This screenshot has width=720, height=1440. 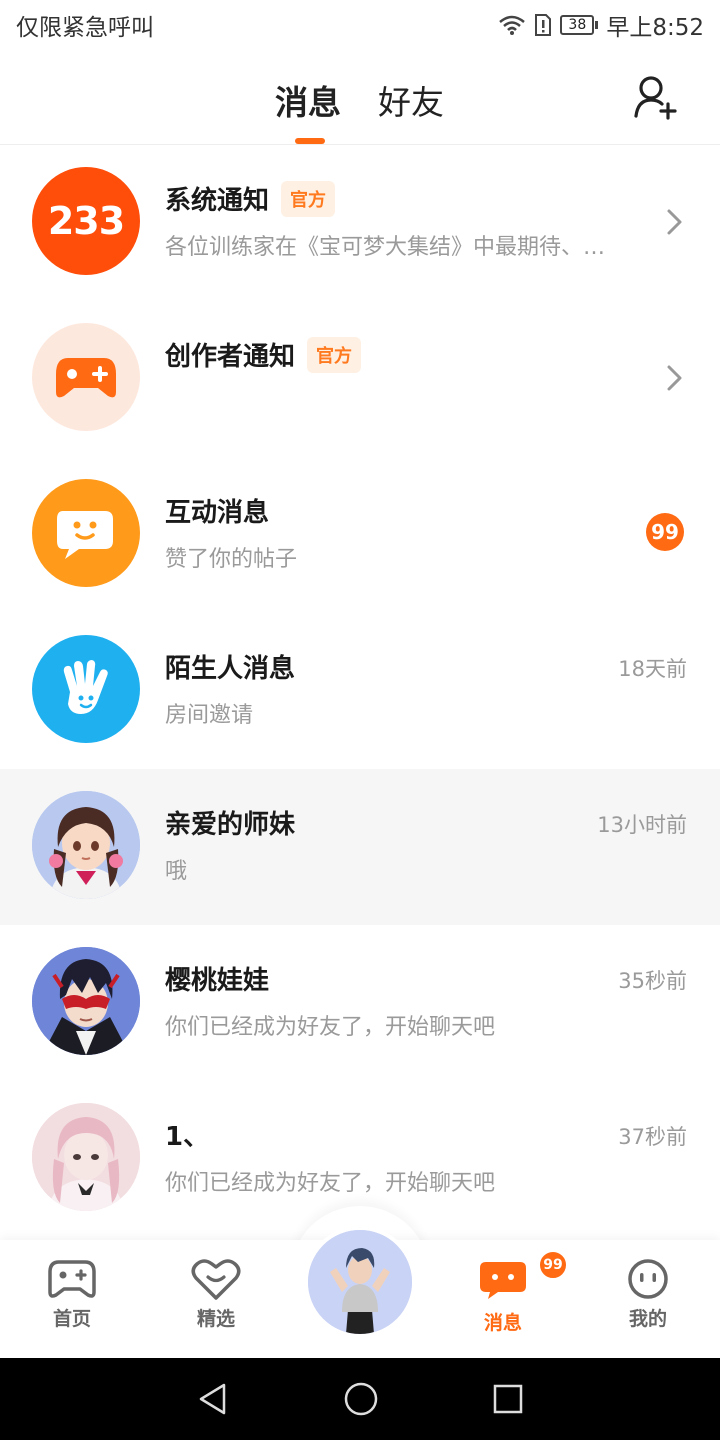 I want to click on pink-character-avatar, so click(x=86, y=1157).